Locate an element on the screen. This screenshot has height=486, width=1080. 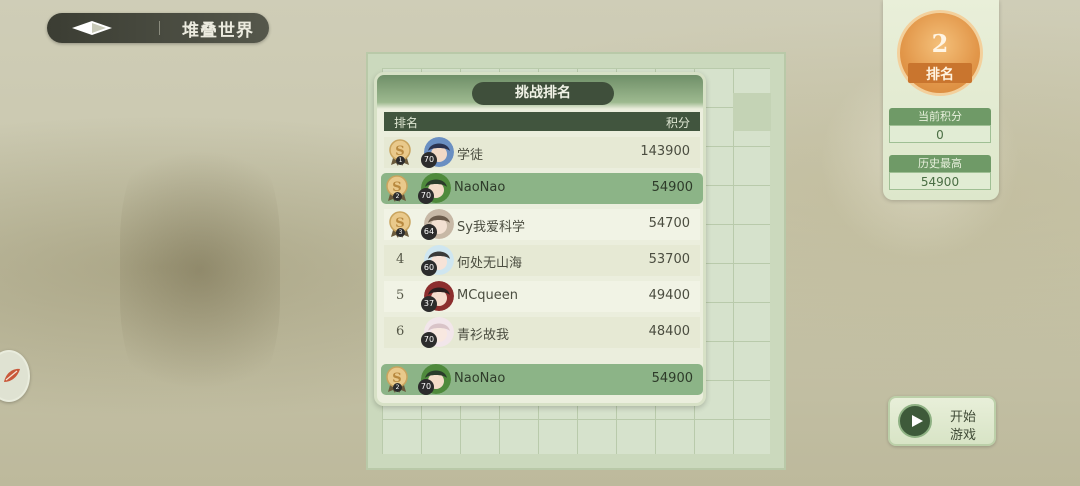
back-button is located at coordinates (92, 28).